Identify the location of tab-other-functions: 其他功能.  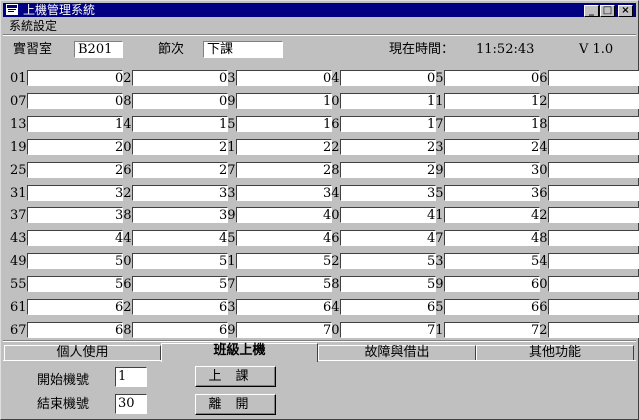
(555, 352).